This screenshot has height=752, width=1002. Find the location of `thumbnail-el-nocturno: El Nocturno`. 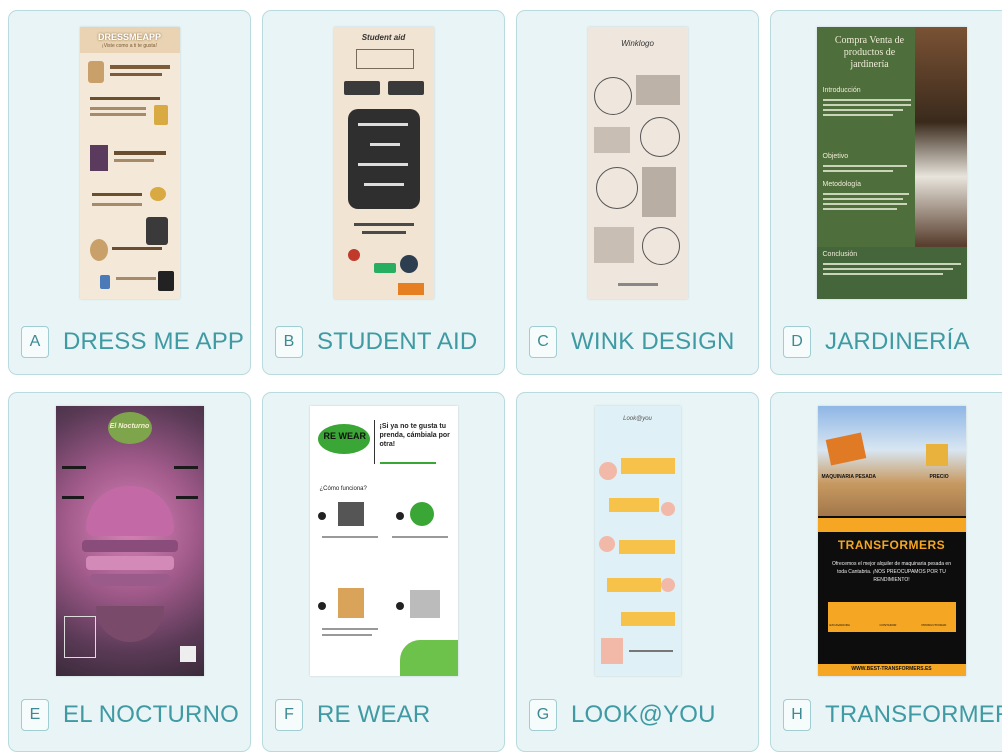

thumbnail-el-nocturno: El Nocturno is located at coordinates (129, 541).